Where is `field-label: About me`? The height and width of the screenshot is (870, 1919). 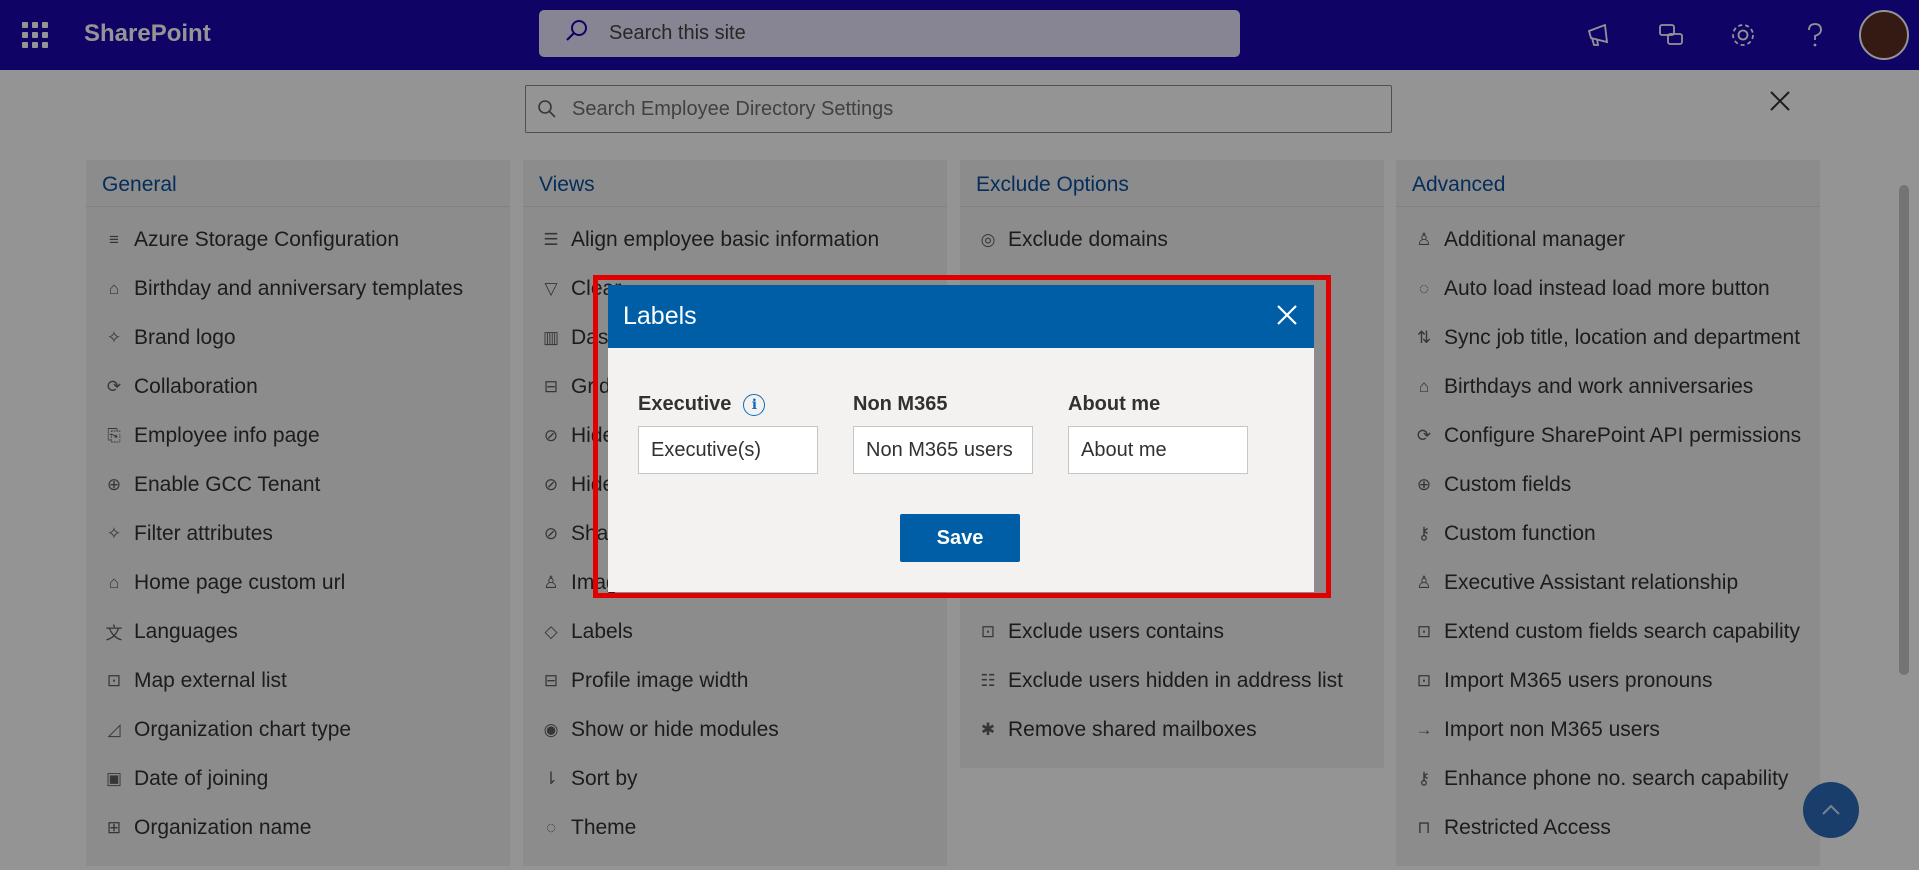
field-label: About me is located at coordinates (1114, 404).